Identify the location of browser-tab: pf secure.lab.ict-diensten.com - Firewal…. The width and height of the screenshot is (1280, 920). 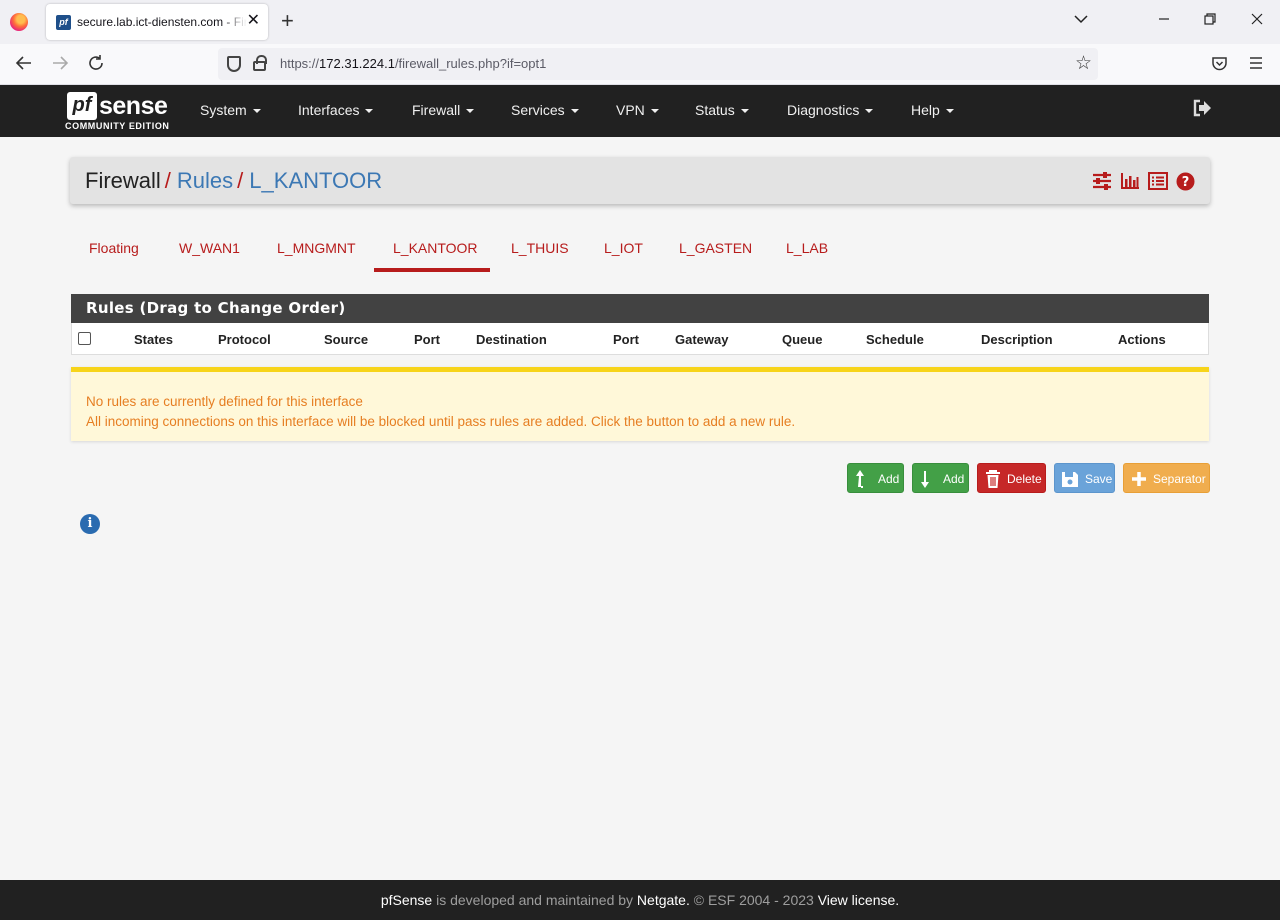
(157, 22).